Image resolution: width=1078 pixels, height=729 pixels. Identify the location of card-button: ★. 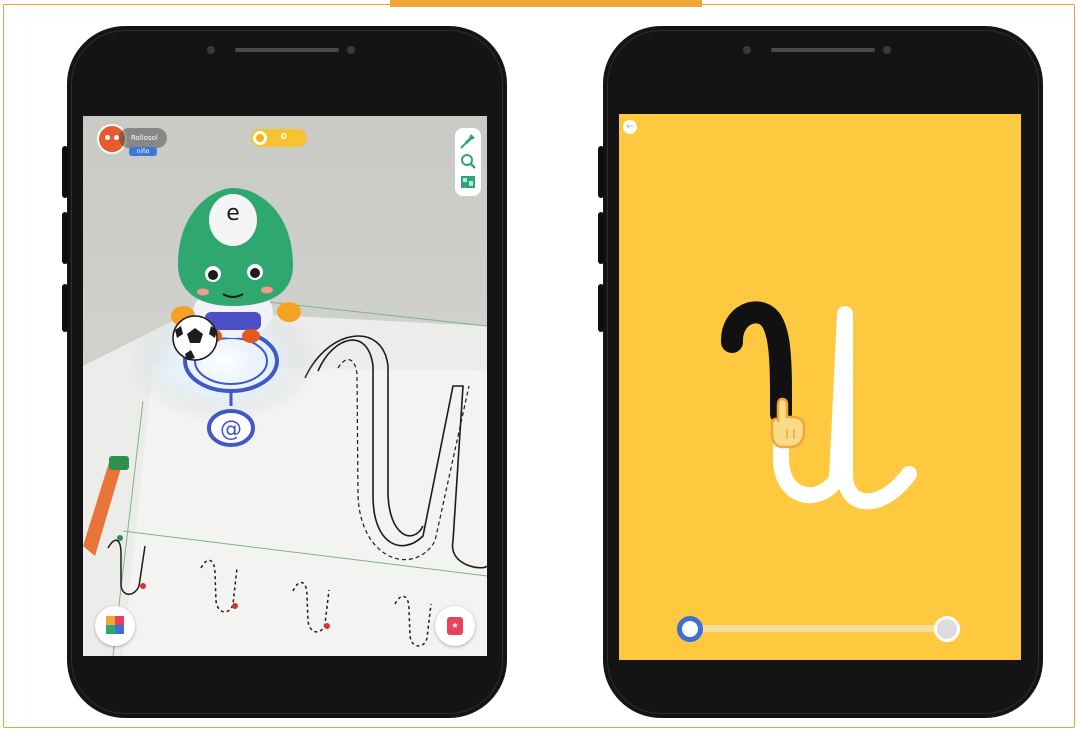
(455, 626).